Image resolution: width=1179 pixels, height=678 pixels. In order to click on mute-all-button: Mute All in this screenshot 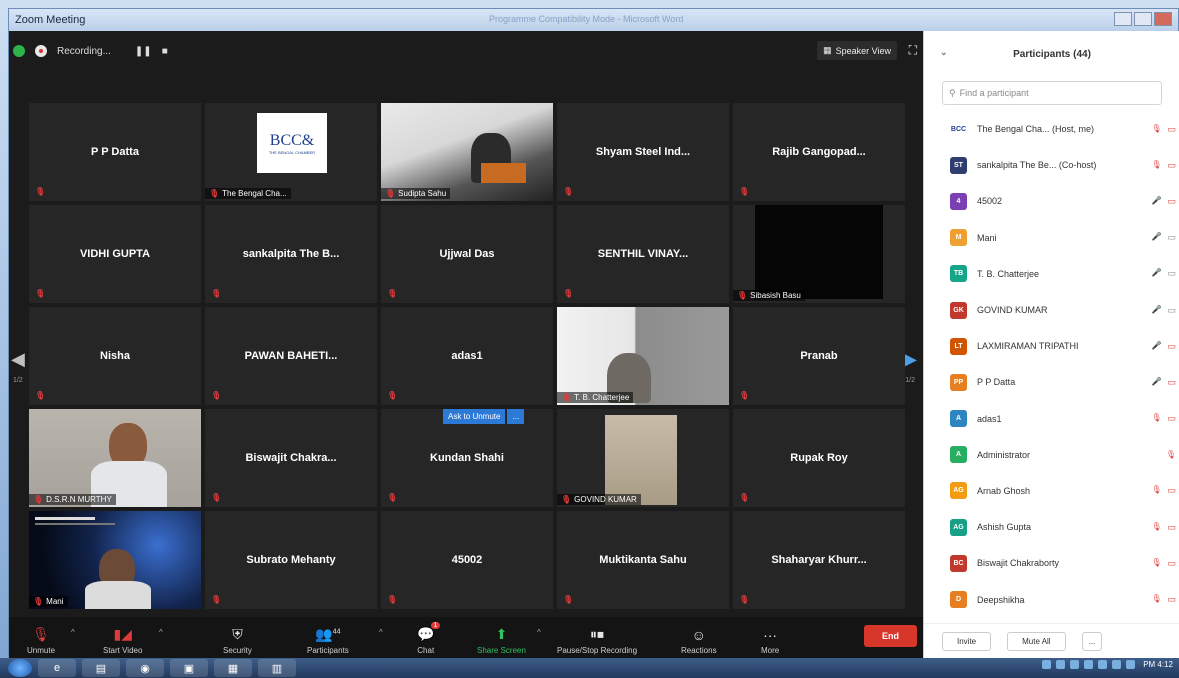, I will do `click(1036, 641)`.